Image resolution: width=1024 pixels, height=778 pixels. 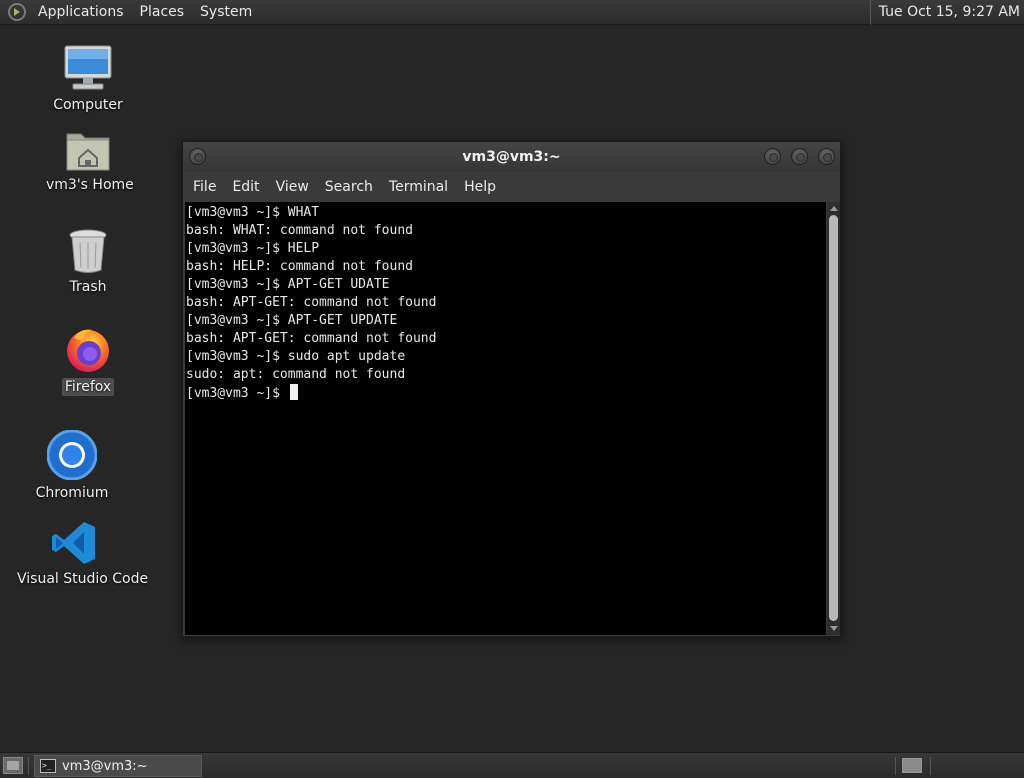 What do you see at coordinates (506, 393) in the screenshot?
I see `terminal-prompt-line: [vm3@vm3 ~]$` at bounding box center [506, 393].